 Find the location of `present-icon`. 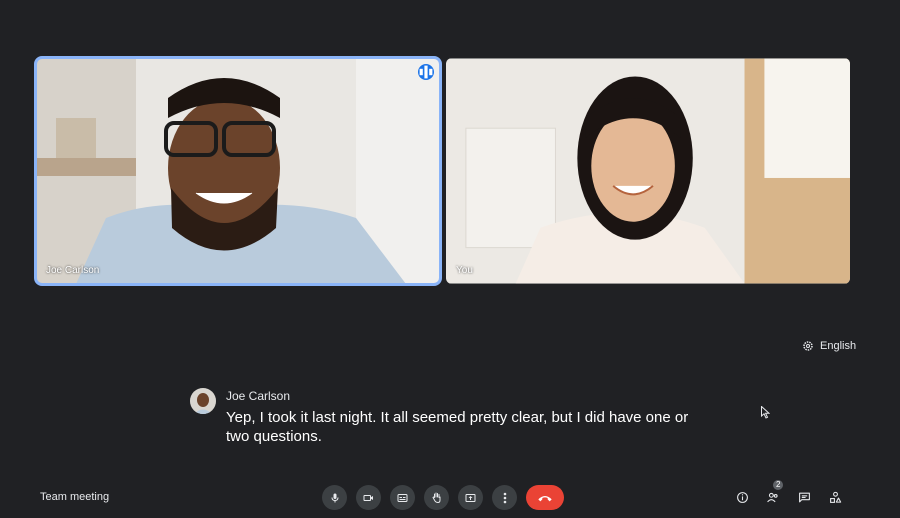

present-icon is located at coordinates (470, 497).